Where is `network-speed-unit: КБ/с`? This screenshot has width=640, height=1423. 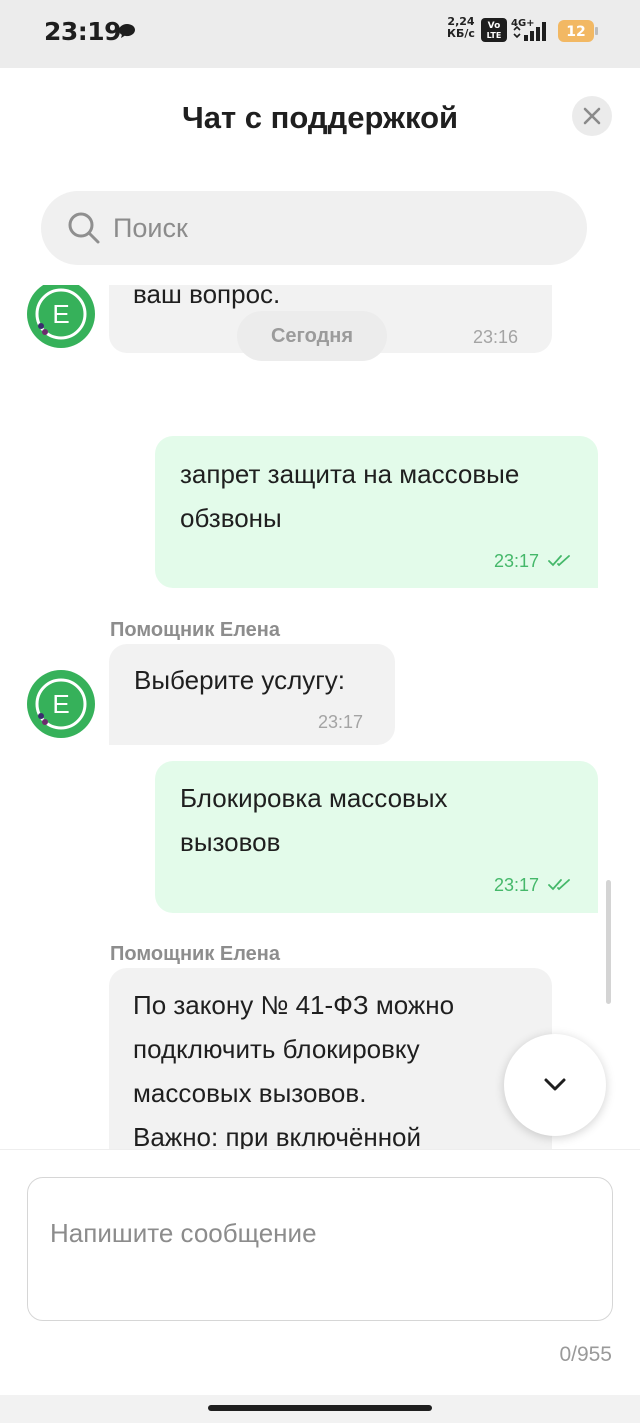
network-speed-unit: КБ/с is located at coordinates (461, 33).